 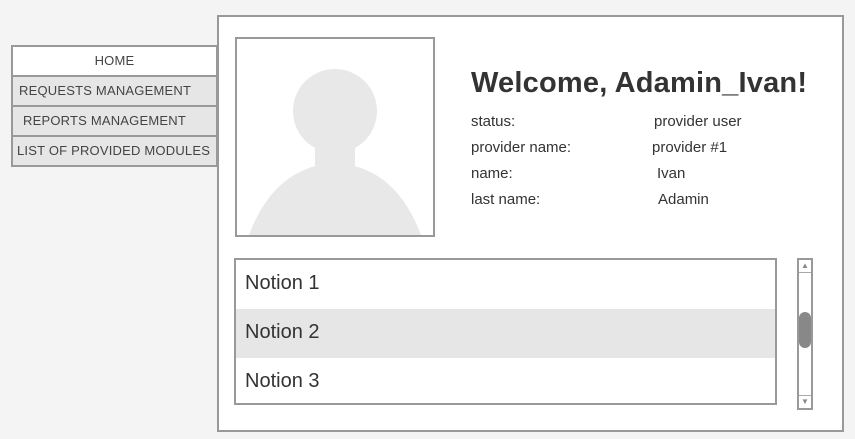 I want to click on info-row-status: status: provider user, so click(x=646, y=122).